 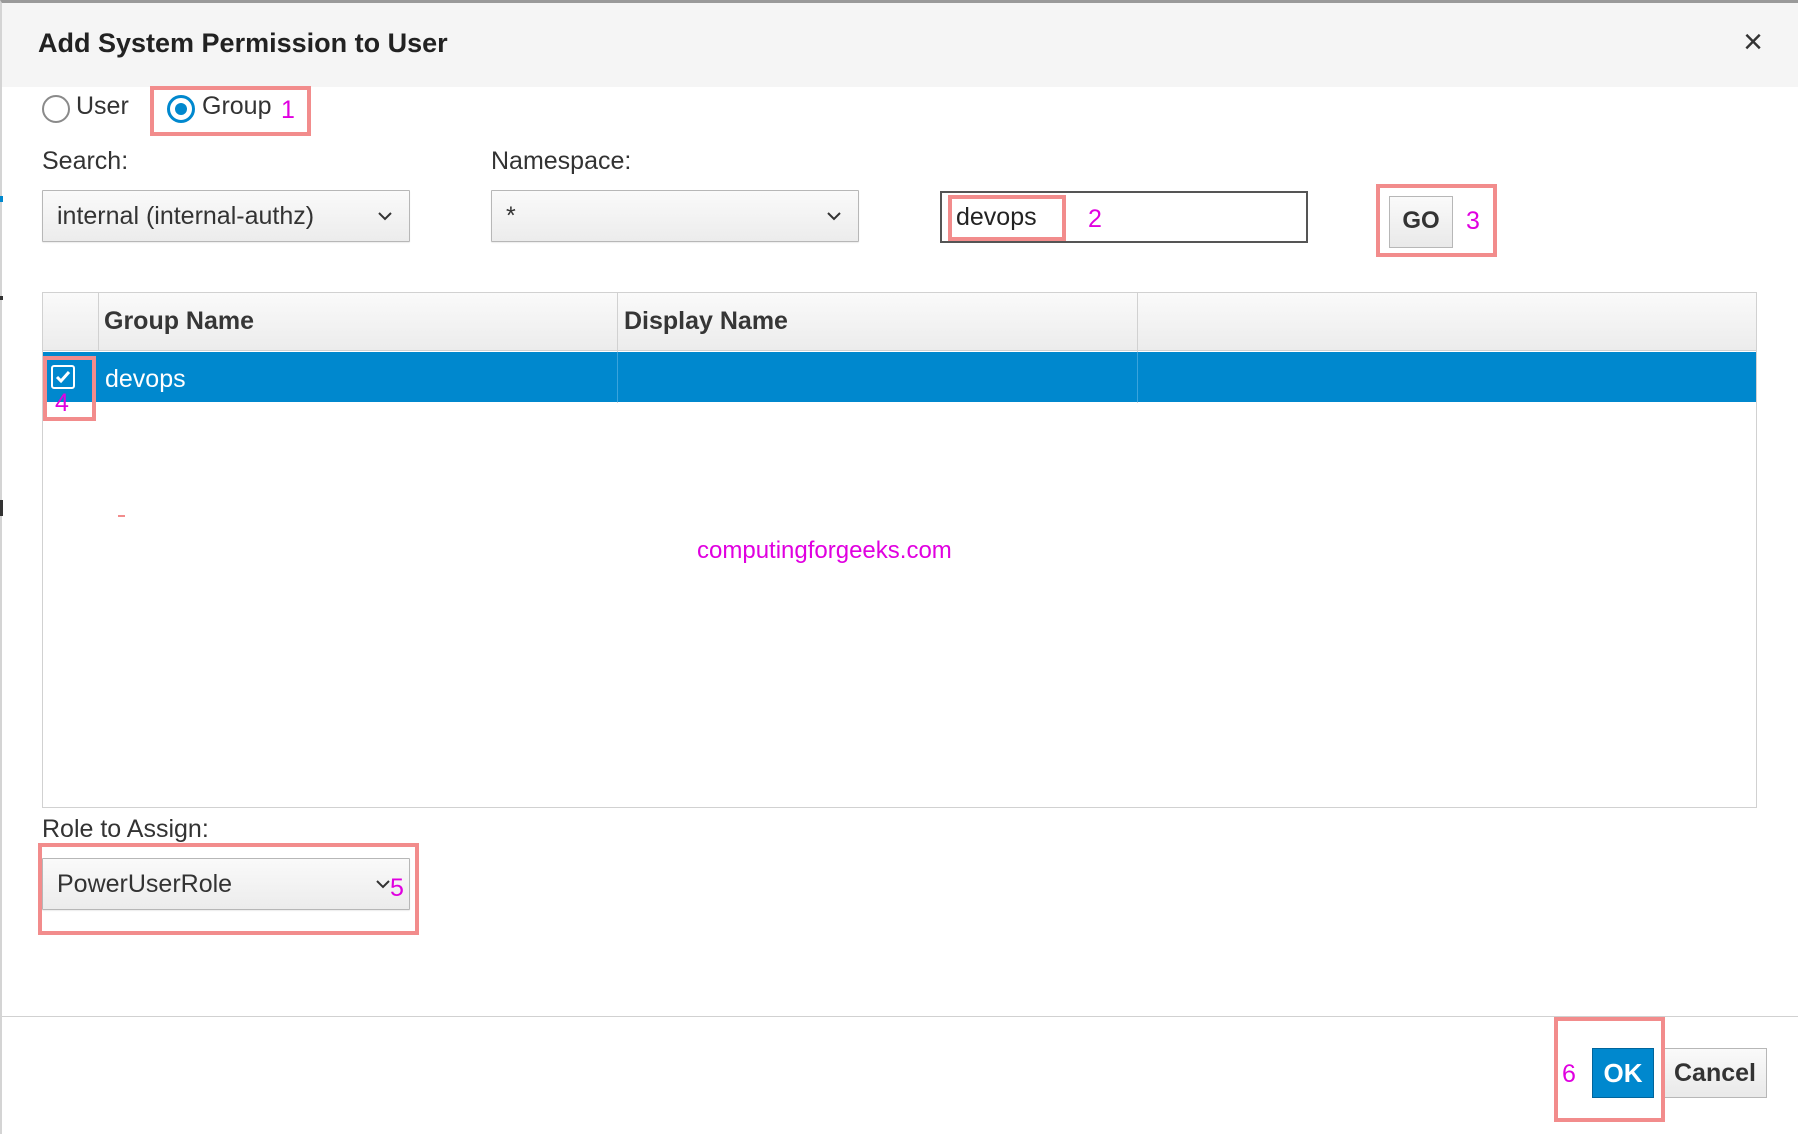 What do you see at coordinates (397, 888) in the screenshot?
I see `annotation-number-5: 5` at bounding box center [397, 888].